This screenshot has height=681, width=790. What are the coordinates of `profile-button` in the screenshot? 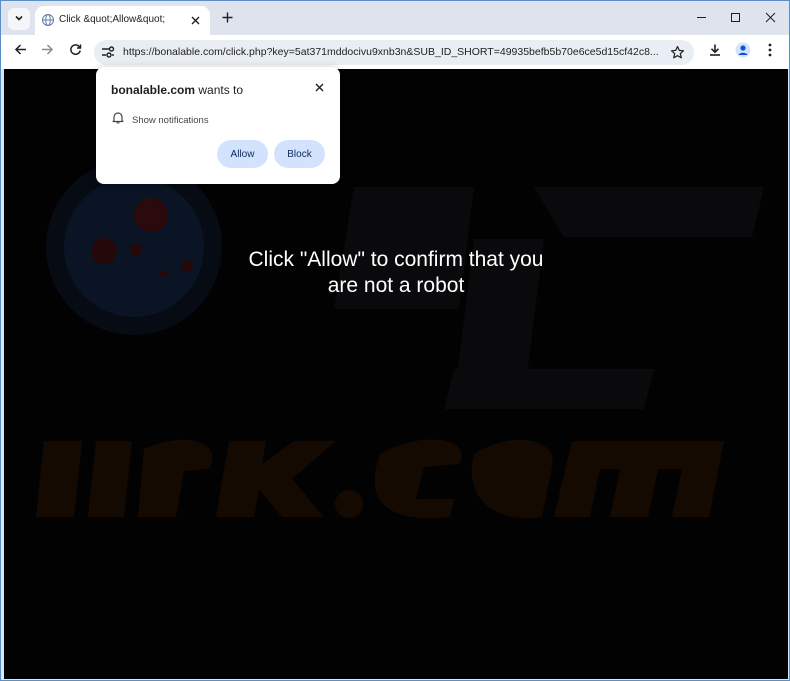 It's located at (743, 52).